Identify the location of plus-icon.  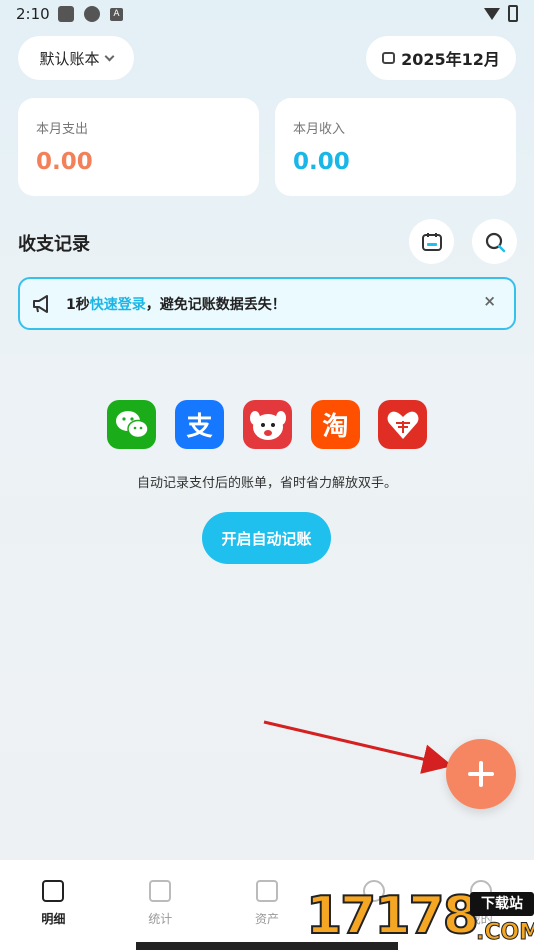
(481, 774).